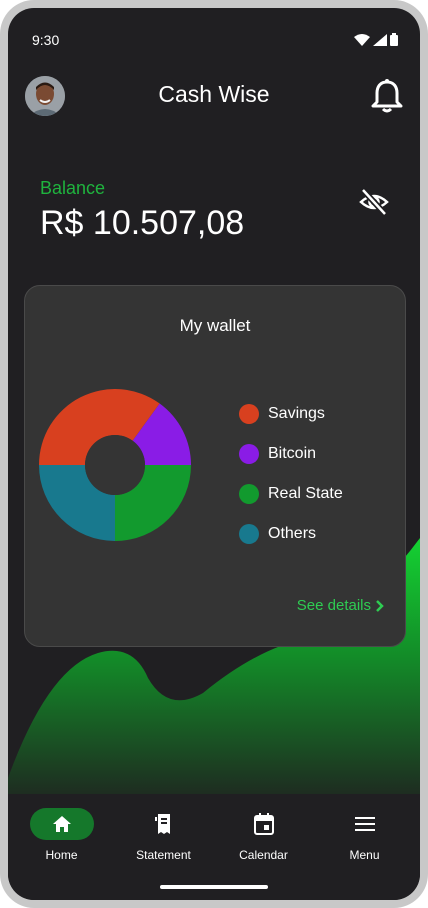  I want to click on nav-label-calendar: Calendar, so click(263, 855).